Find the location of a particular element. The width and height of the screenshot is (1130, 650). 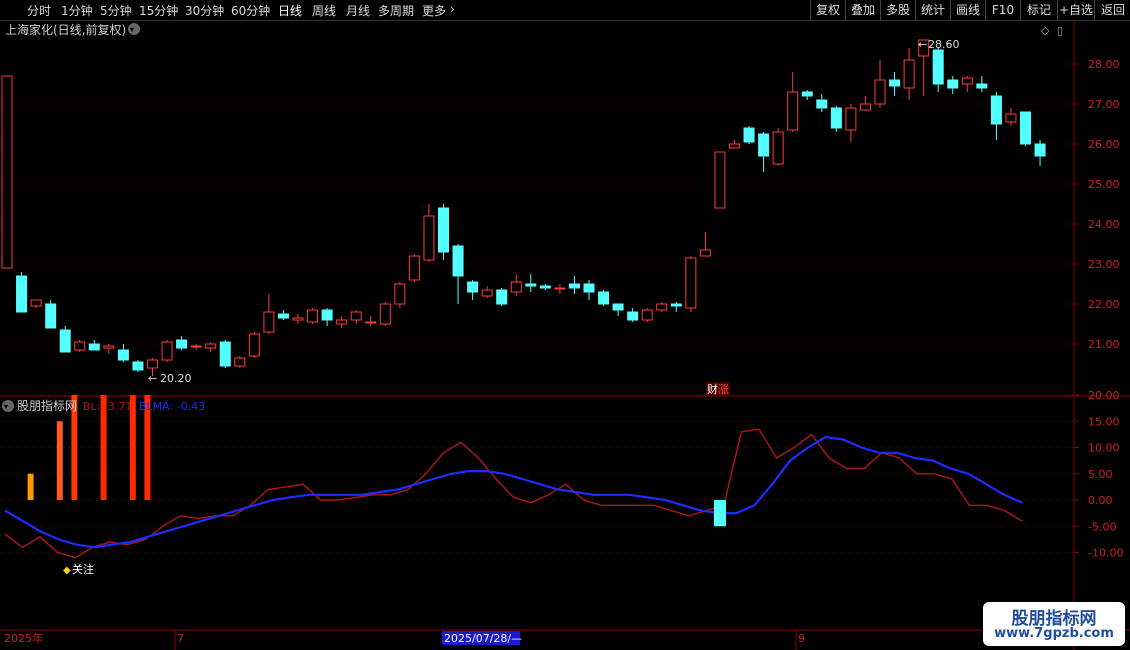

indicator-title-group: ▾ 股朋指标网 BL: -3.71 BLMA: -0.43 is located at coordinates (103, 405).